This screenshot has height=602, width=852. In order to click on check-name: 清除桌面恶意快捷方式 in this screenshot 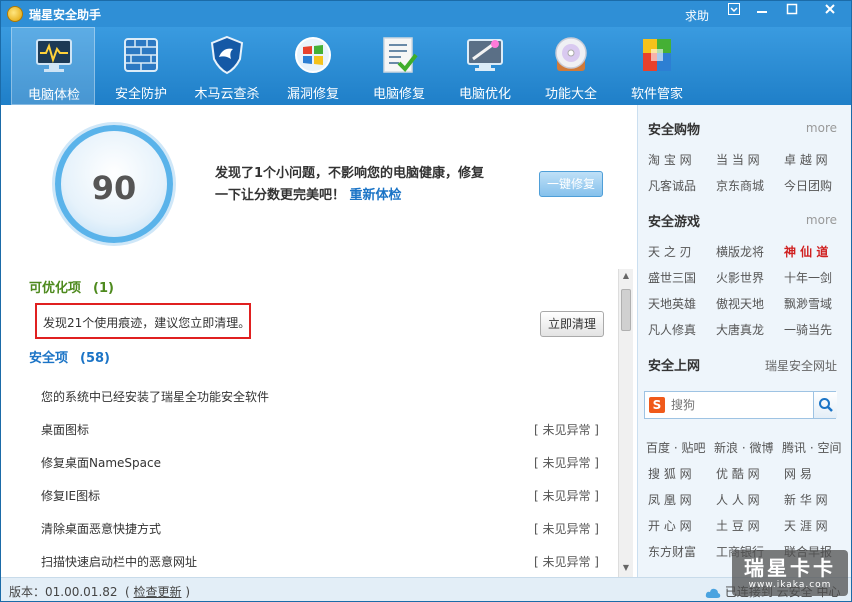, I will do `click(101, 529)`.